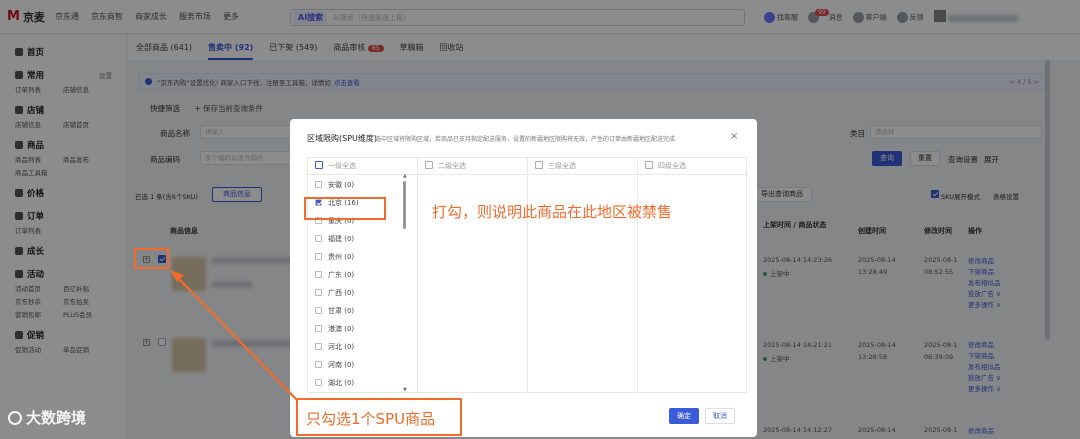 This screenshot has height=439, width=1080. Describe the element at coordinates (649, 165) in the screenshot. I see `level4-checkbox` at that location.